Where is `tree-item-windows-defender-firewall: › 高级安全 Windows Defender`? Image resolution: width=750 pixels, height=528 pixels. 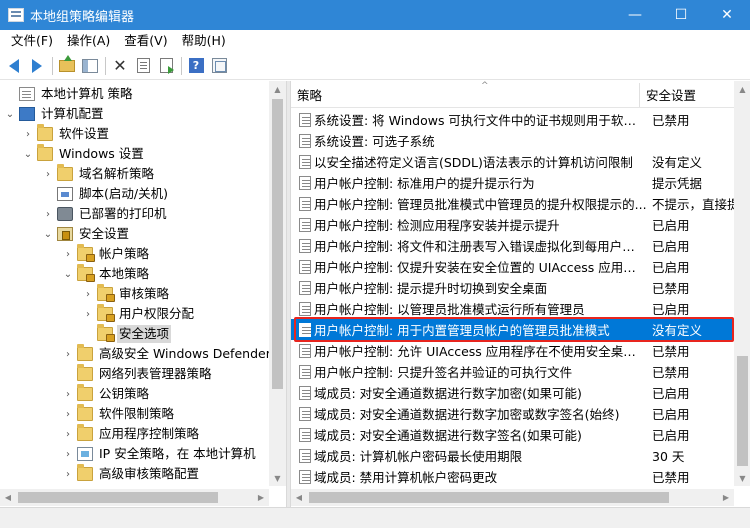
tree-item-windows-defender-firewall: › 高级安全 Windows Defender is located at coordinates (167, 354).